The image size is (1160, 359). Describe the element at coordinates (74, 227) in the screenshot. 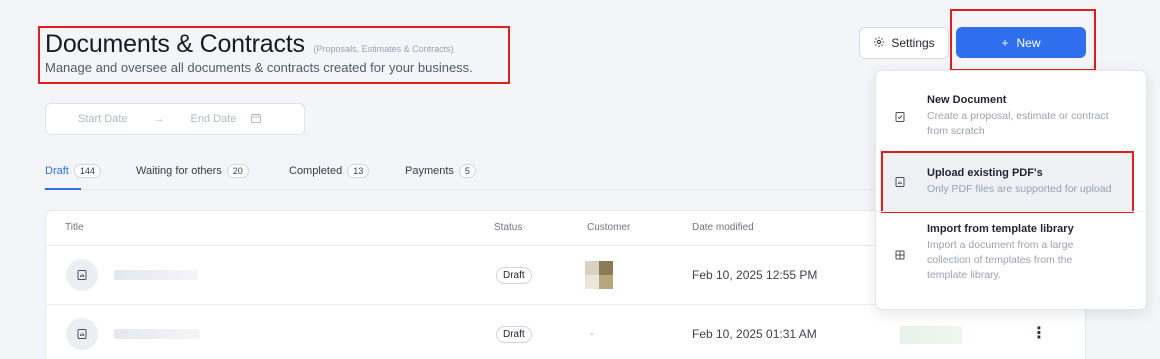

I see `column-header-title: Title` at that location.